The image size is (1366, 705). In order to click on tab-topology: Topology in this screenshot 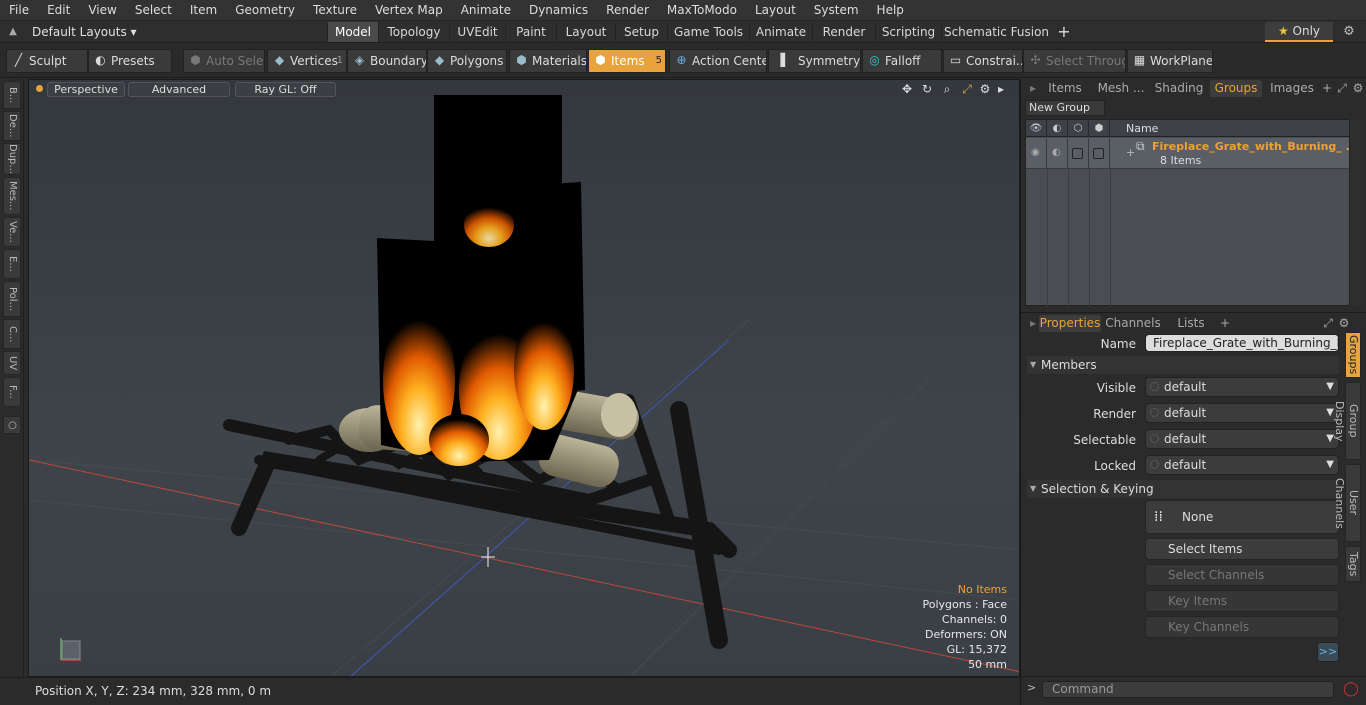, I will do `click(413, 32)`.